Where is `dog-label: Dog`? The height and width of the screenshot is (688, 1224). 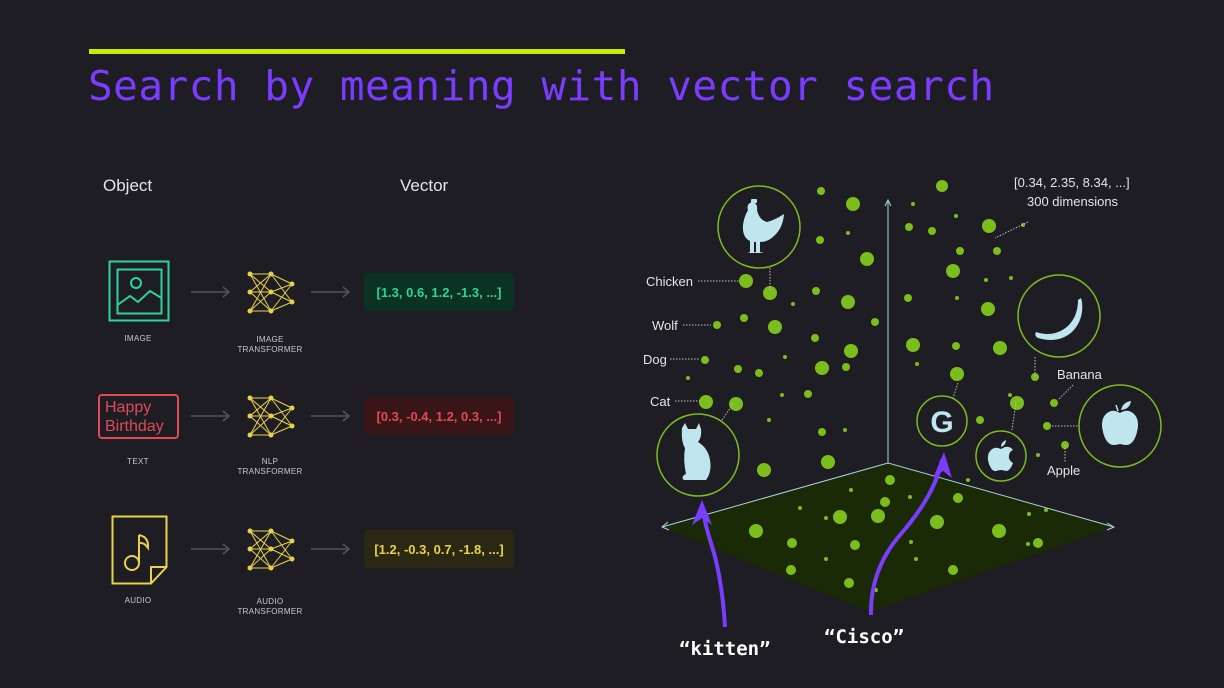
dog-label: Dog is located at coordinates (655, 359).